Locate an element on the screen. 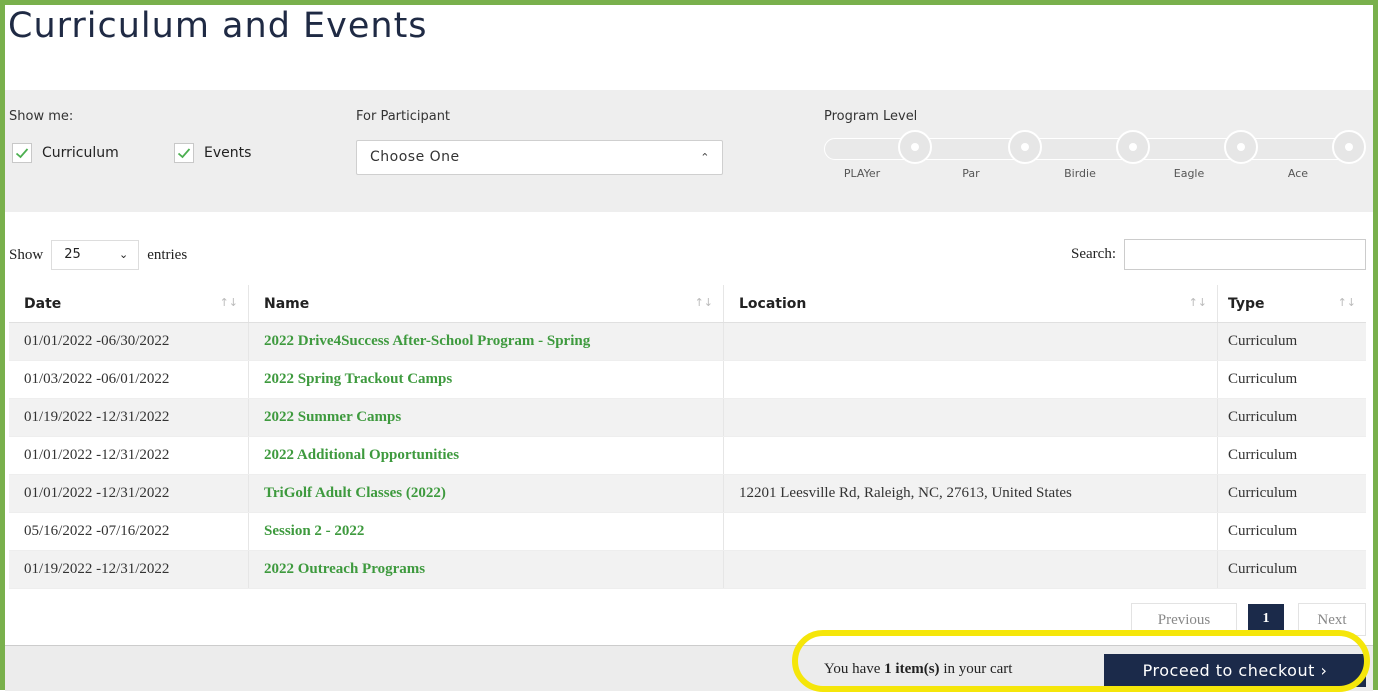 The image size is (1378, 692). show-me-label: Show me: is located at coordinates (41, 116).